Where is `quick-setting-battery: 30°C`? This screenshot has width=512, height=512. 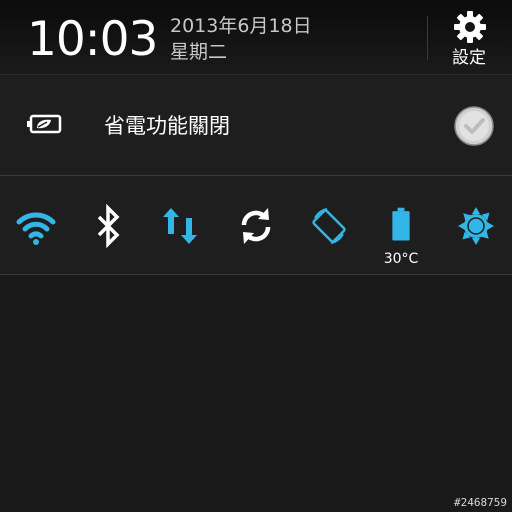
quick-setting-battery: 30°C is located at coordinates (401, 225).